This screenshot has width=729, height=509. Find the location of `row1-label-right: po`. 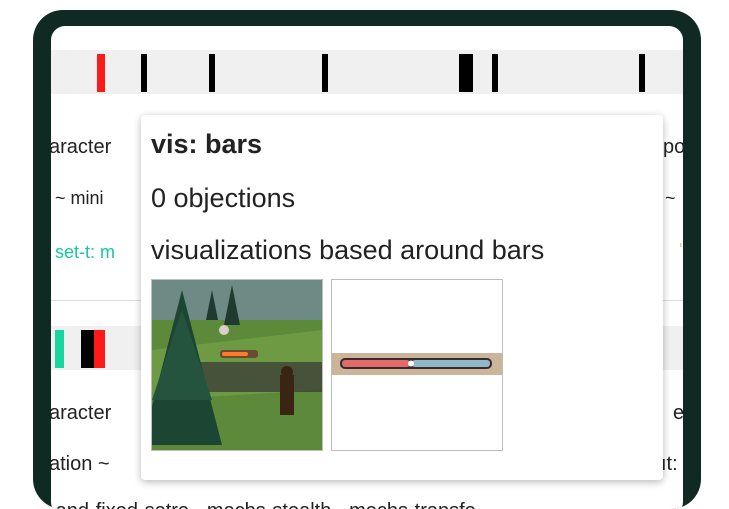

row1-label-right: po is located at coordinates (673, 147).